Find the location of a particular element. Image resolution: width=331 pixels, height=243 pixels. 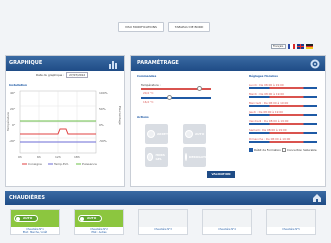

play-icon is located at coordinates (189, 134).